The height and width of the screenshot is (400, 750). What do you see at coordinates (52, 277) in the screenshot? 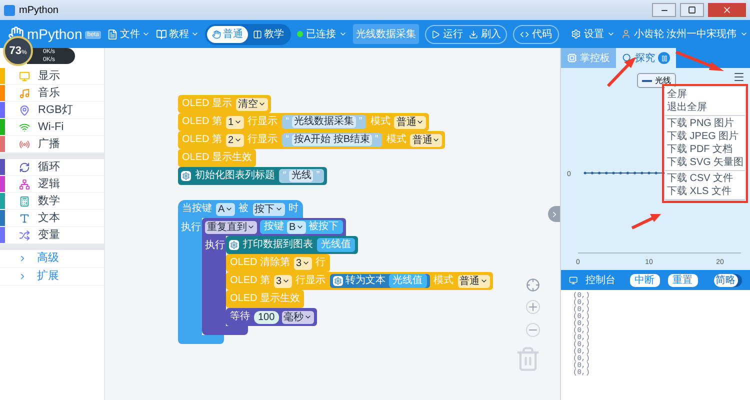
I see `category-link: 扩展` at bounding box center [52, 277].